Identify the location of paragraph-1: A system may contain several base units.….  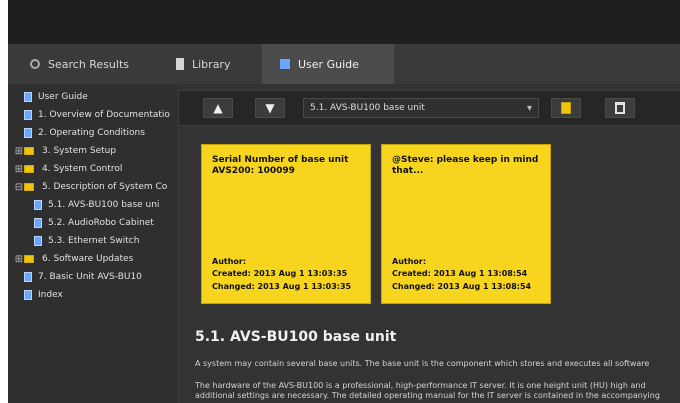
(422, 363).